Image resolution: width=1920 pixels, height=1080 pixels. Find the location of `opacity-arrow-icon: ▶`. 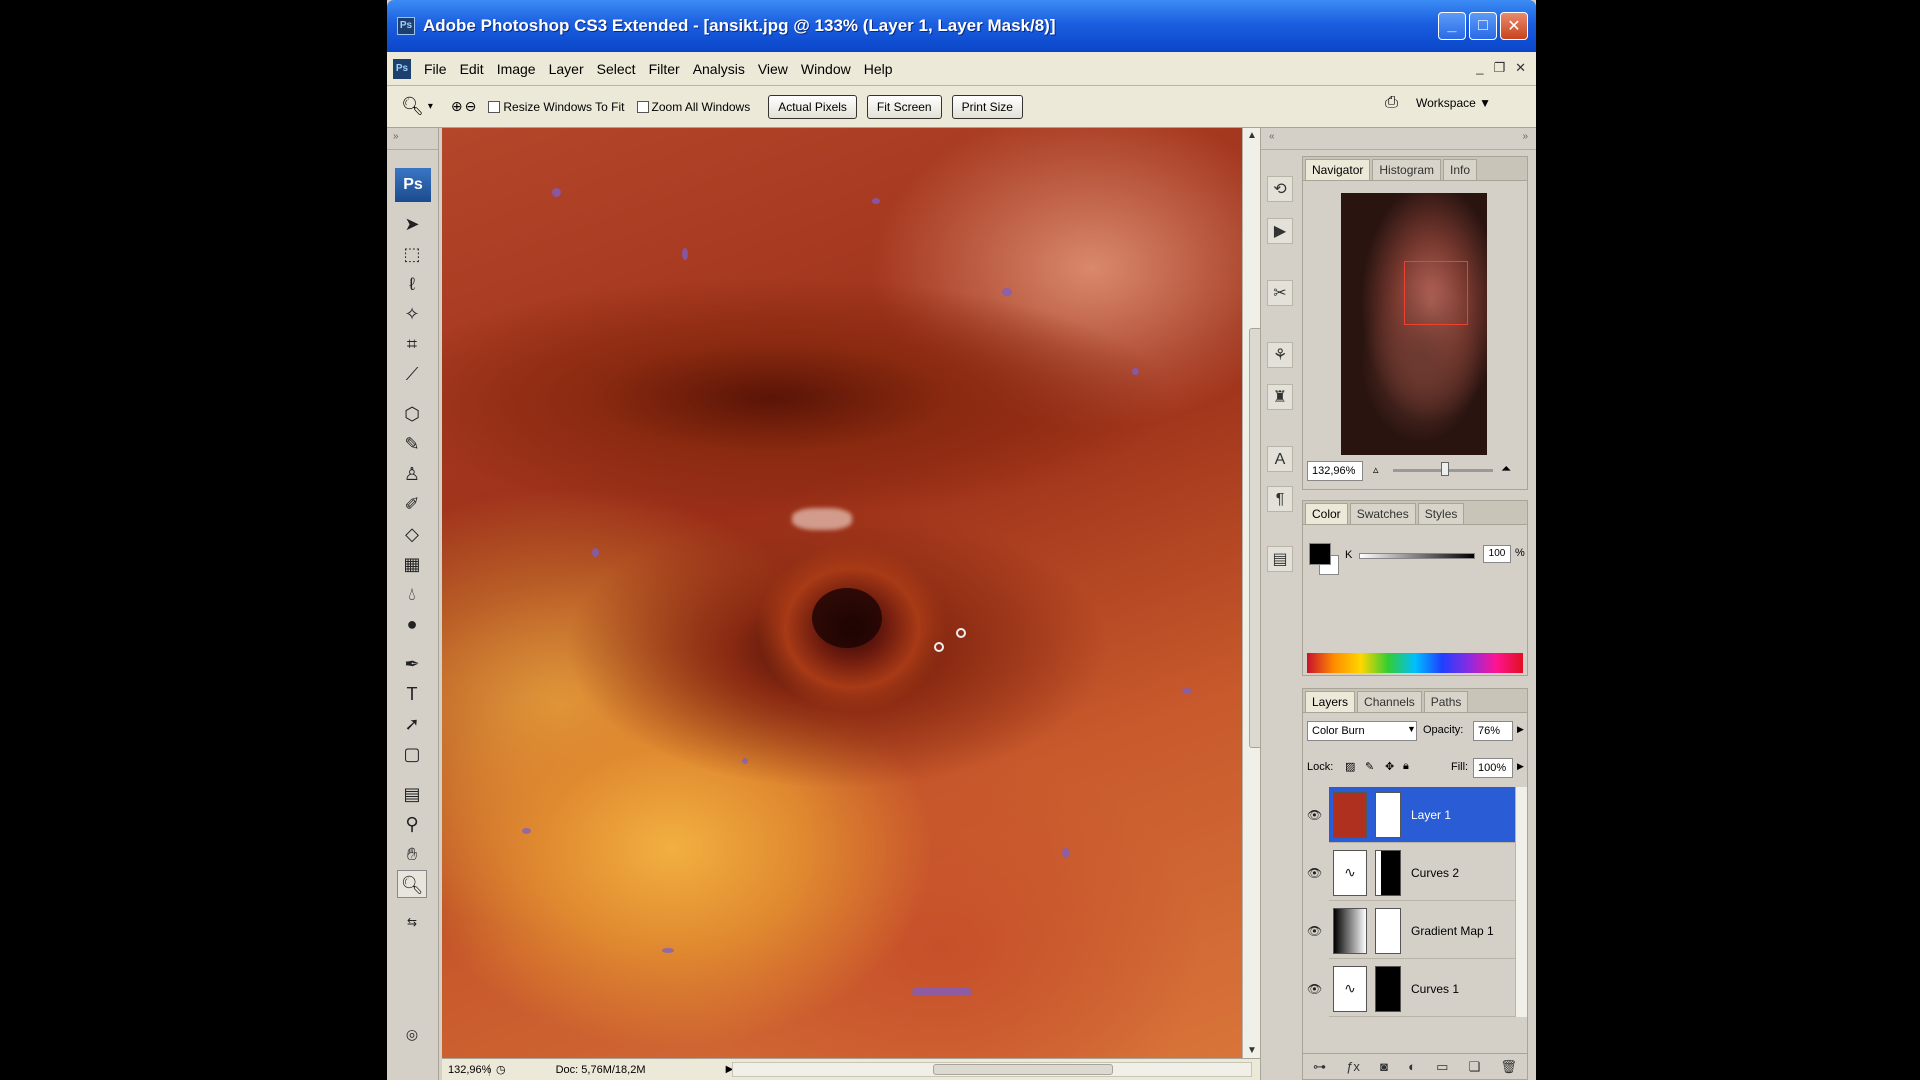

opacity-arrow-icon: ▶ is located at coordinates (1520, 729).